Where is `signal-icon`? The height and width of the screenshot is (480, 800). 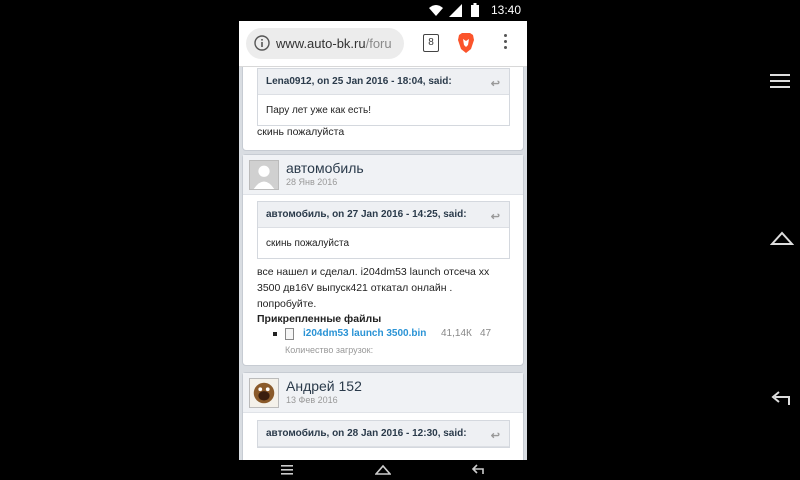
signal-icon is located at coordinates (455, 10).